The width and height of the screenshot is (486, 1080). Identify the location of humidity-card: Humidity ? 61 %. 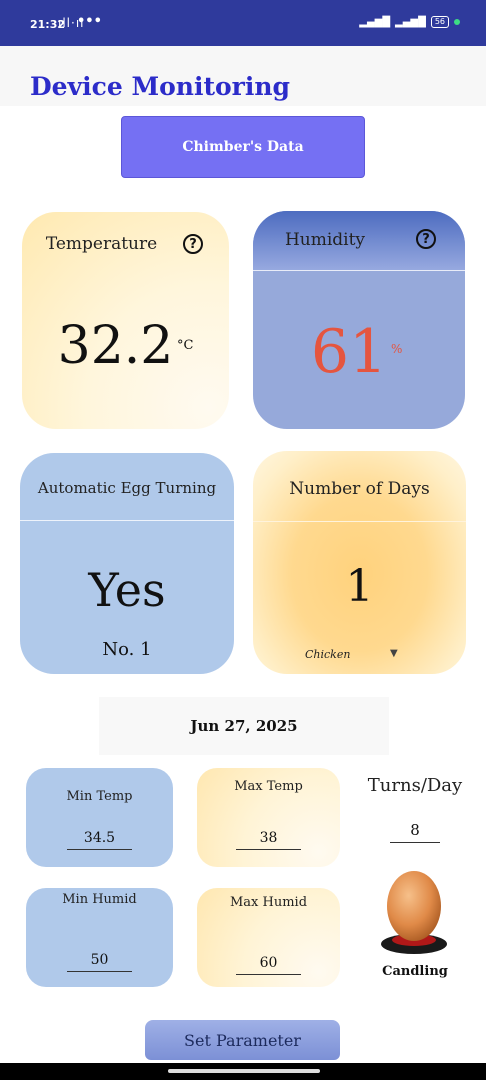
(359, 320).